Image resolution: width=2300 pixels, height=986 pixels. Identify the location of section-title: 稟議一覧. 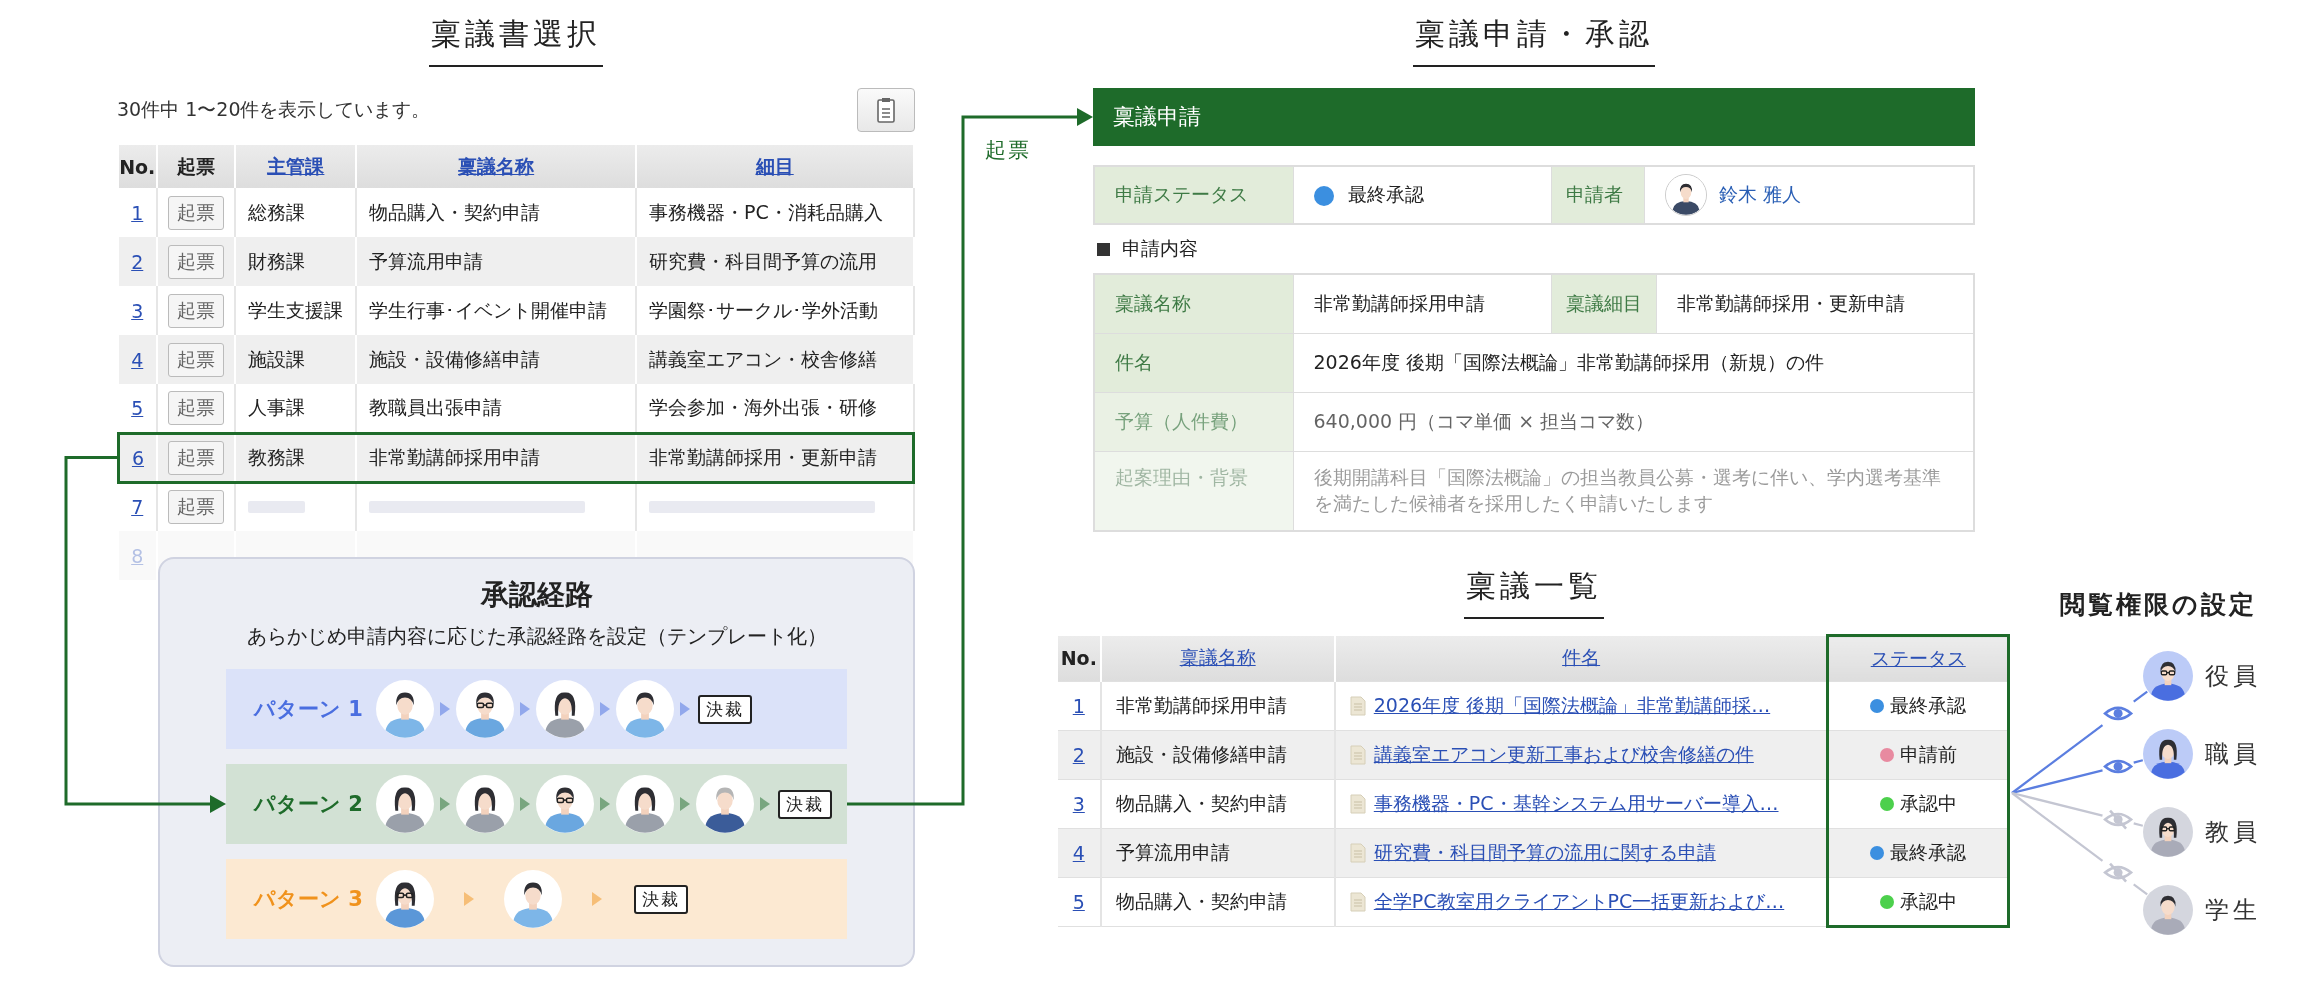
(1534, 592).